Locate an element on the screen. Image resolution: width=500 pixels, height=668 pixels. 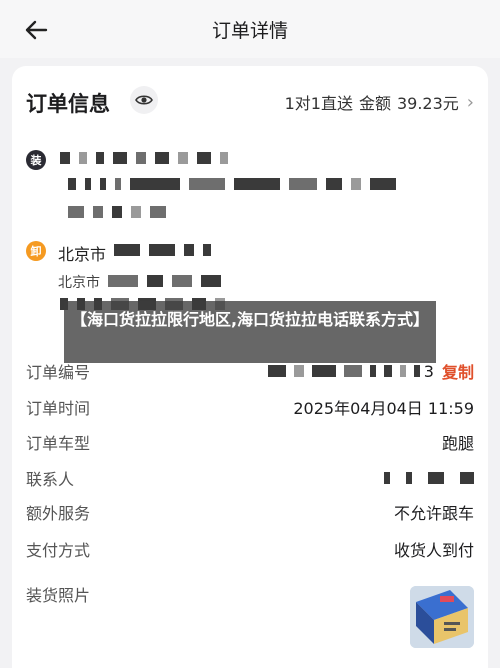
top-bar: 订单详情 is located at coordinates (250, 29).